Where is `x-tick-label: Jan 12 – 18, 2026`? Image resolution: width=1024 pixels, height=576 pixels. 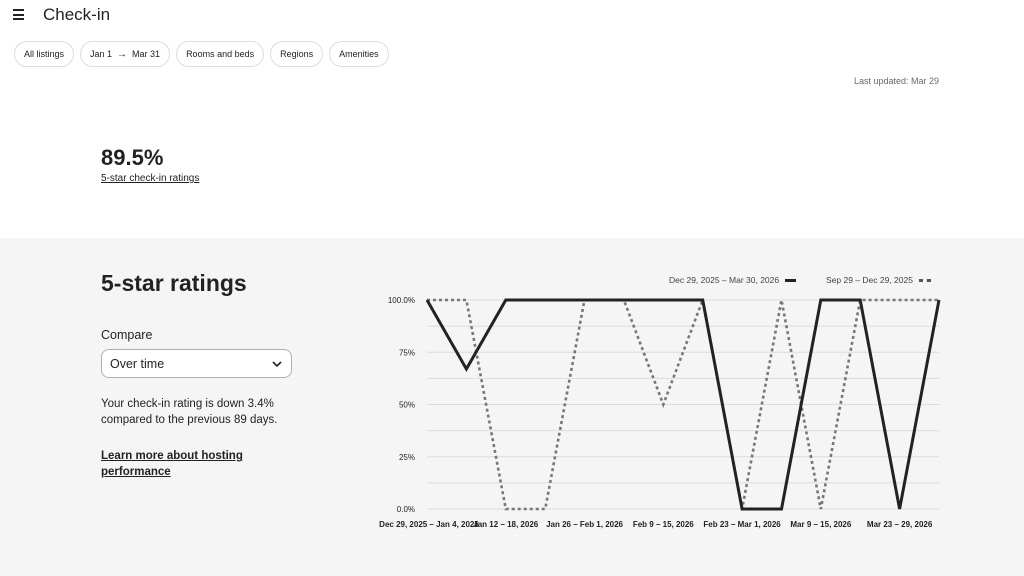 x-tick-label: Jan 12 – 18, 2026 is located at coordinates (505, 524).